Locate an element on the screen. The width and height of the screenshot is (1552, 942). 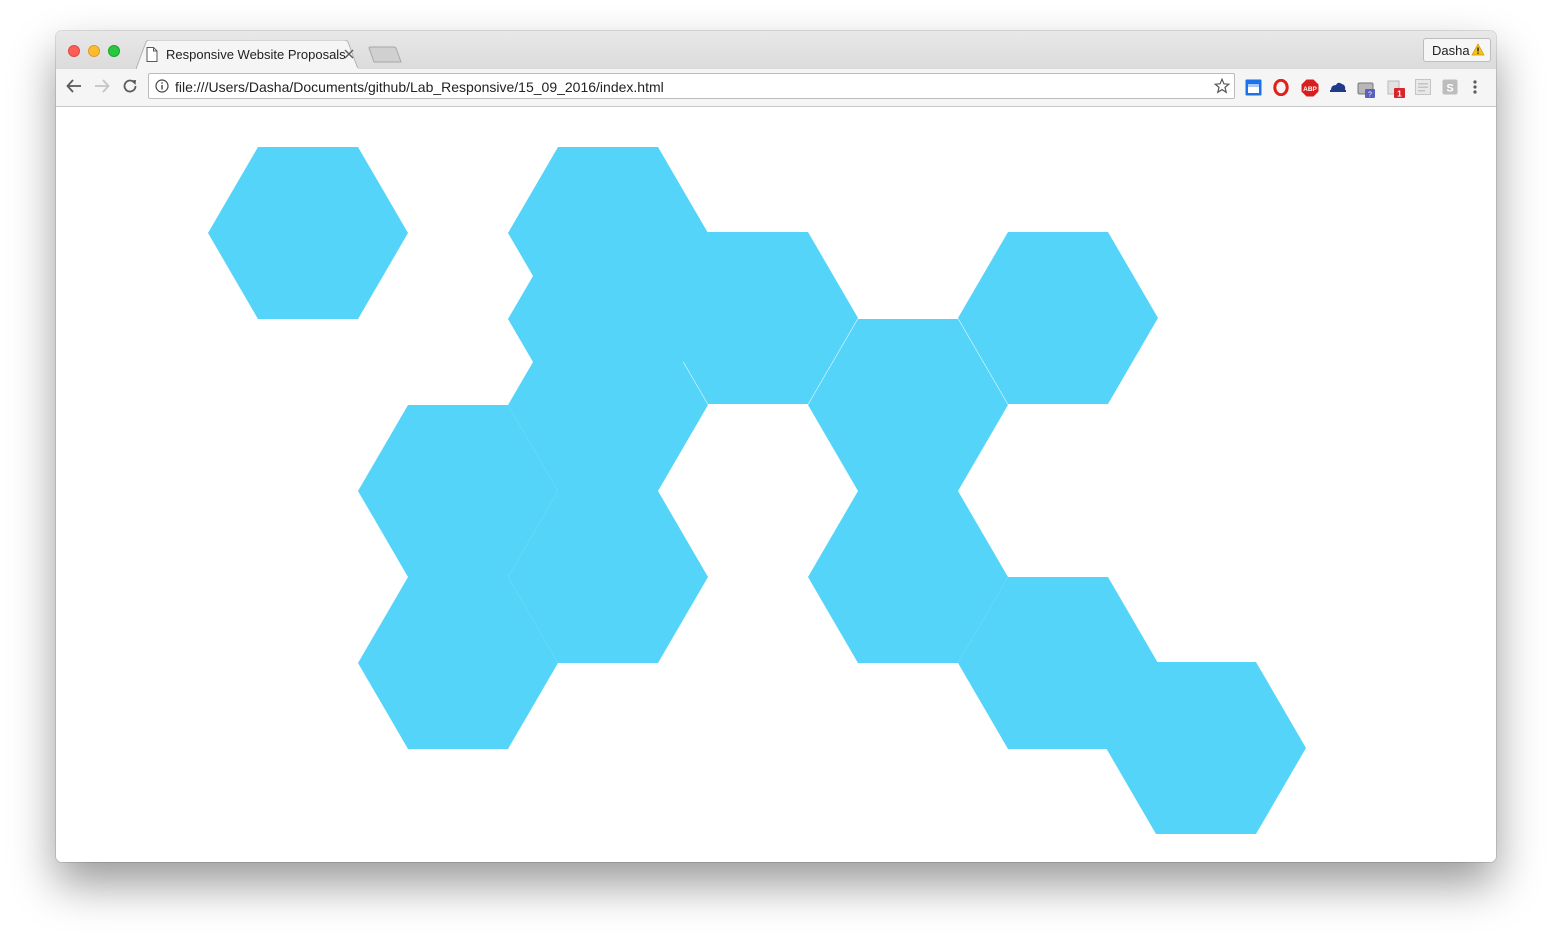
cloud-extension-icon is located at coordinates (1338, 87).